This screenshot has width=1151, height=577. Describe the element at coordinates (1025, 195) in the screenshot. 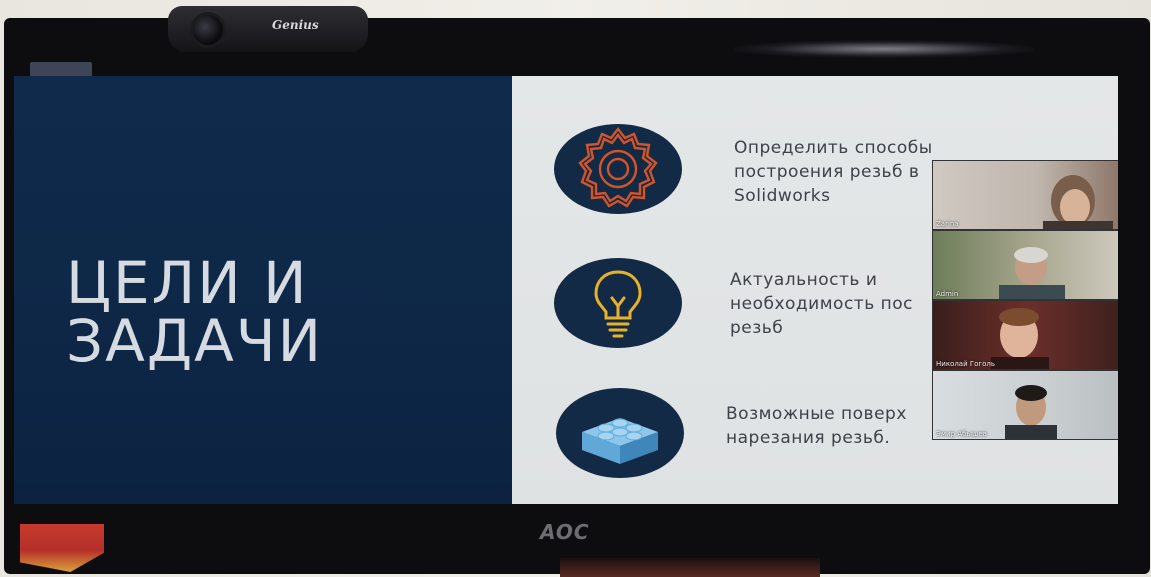

I see `participant-tile-1: Zarina` at that location.